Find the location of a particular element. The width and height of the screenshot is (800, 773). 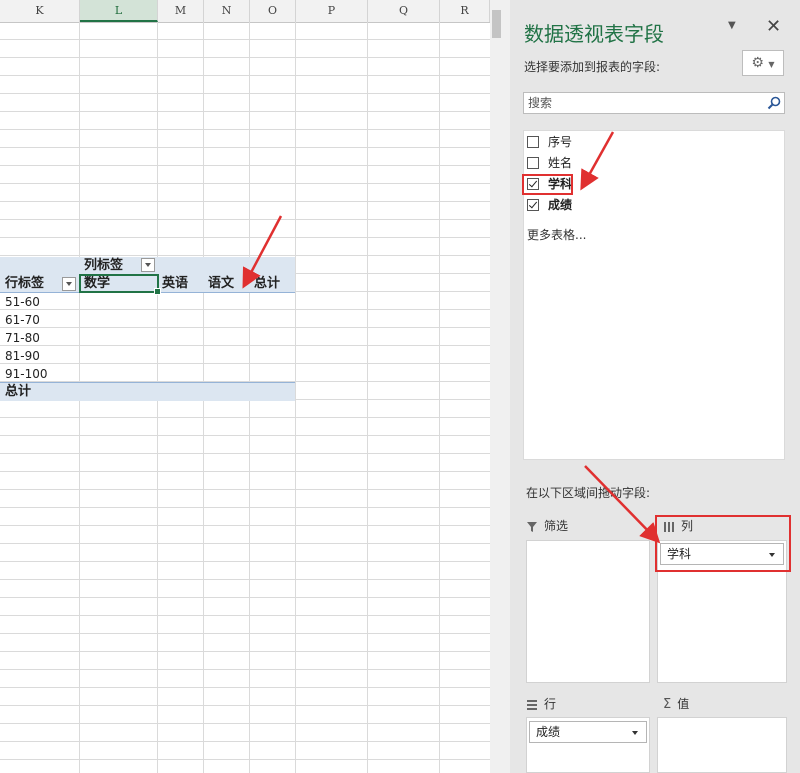

pivot-row-labels-caption: 行标签 is located at coordinates (24, 284).